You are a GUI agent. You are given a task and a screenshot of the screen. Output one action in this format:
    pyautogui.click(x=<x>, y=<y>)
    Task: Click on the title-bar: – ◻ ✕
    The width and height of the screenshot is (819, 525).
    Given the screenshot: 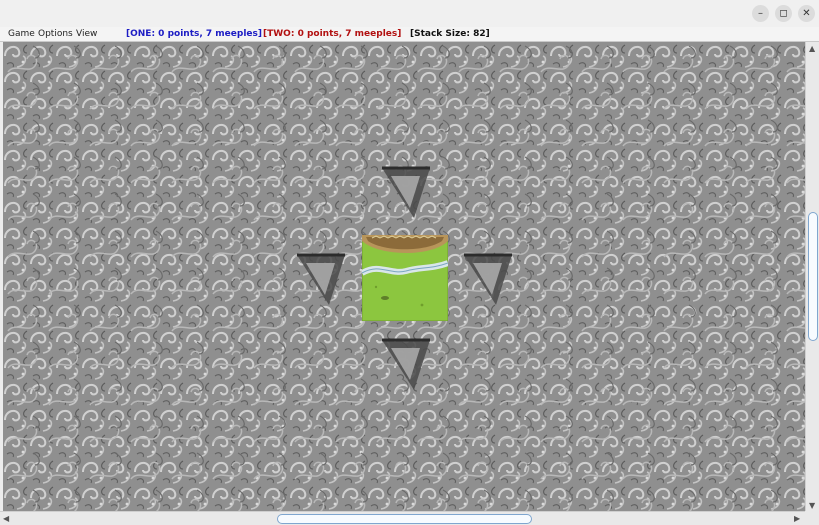 What is the action you would take?
    pyautogui.click(x=409, y=13)
    